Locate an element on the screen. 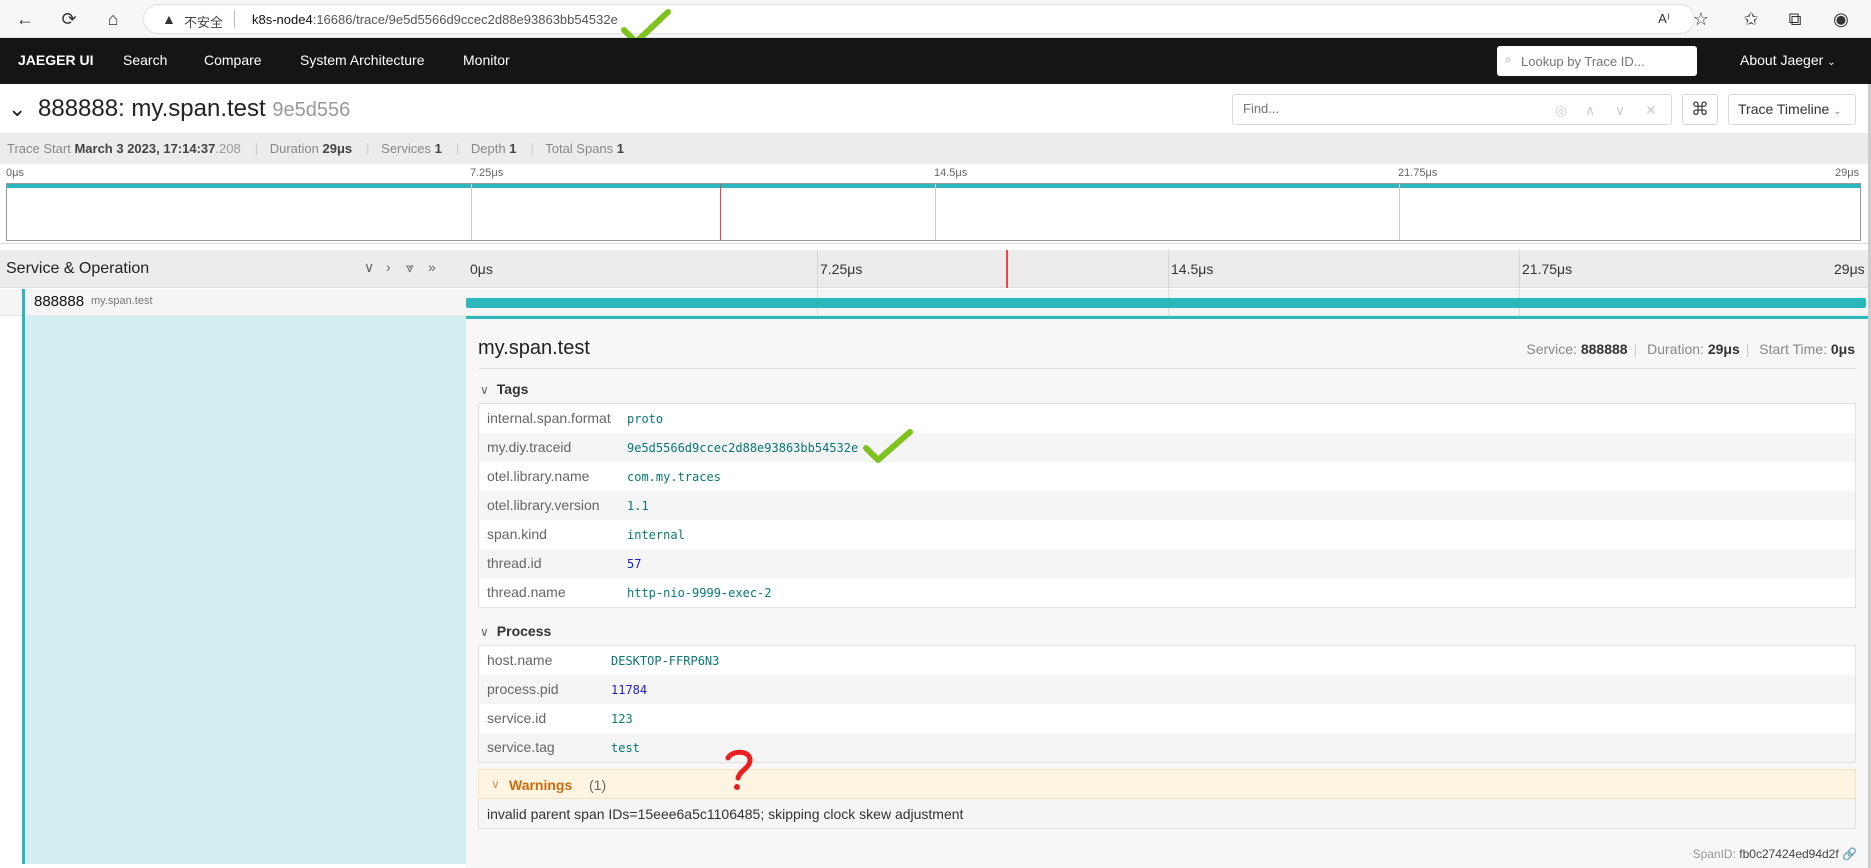 Image resolution: width=1871 pixels, height=868 pixels. trace-id-short: 9e5d556 is located at coordinates (311, 110).